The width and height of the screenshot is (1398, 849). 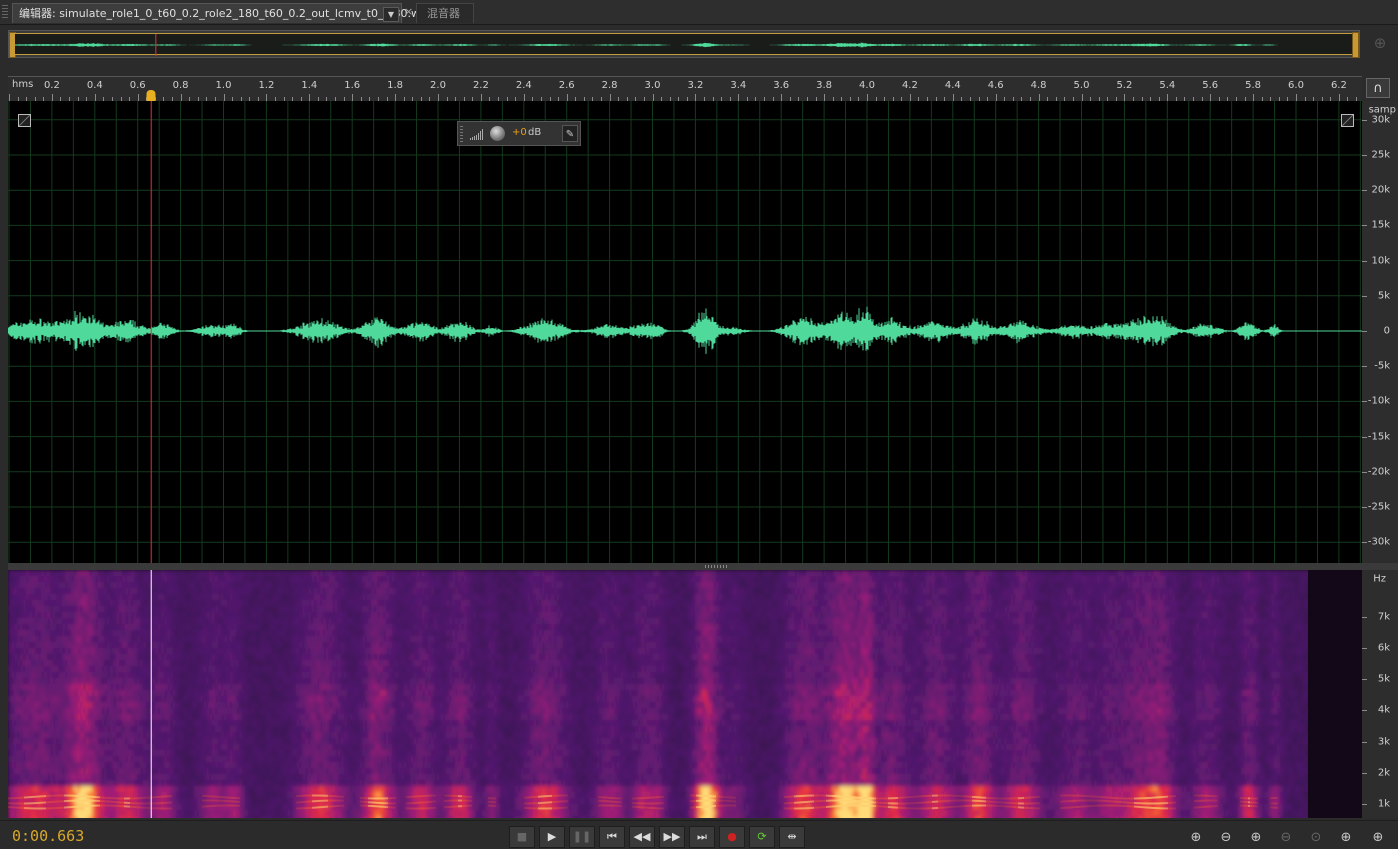 I want to click on file-dropdown-button: ▼, so click(x=391, y=14).